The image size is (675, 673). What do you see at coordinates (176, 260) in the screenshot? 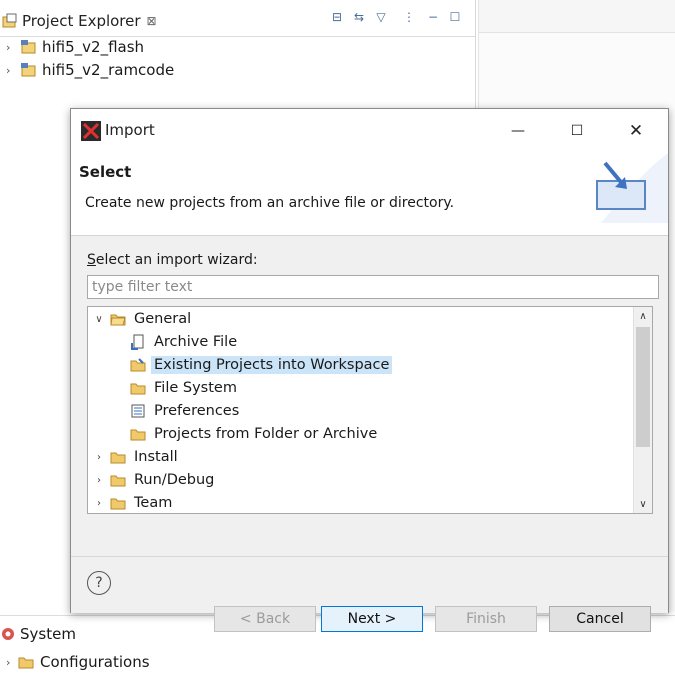
I see `wizard-label-text: elect an import wizard:` at bounding box center [176, 260].